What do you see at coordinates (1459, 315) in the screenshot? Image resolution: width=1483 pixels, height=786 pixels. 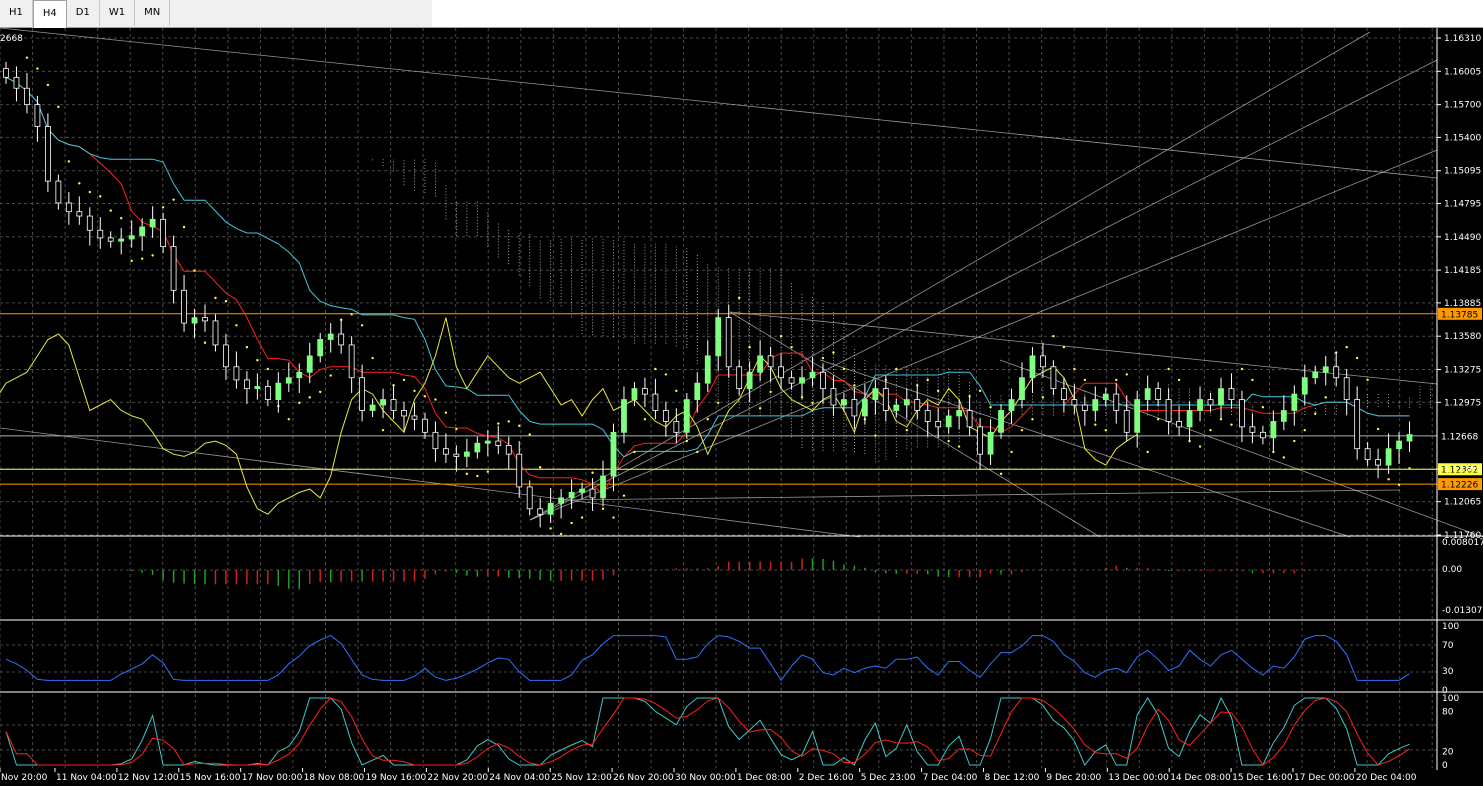 I see `price-level-label: 1.13785` at bounding box center [1459, 315].